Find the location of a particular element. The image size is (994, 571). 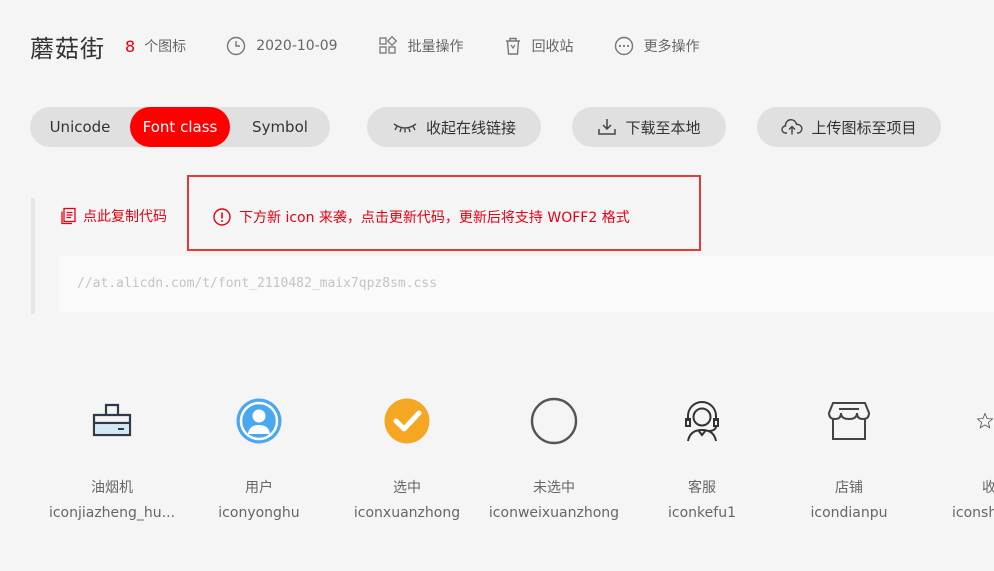

icon-count-label: 个图标 is located at coordinates (165, 47).